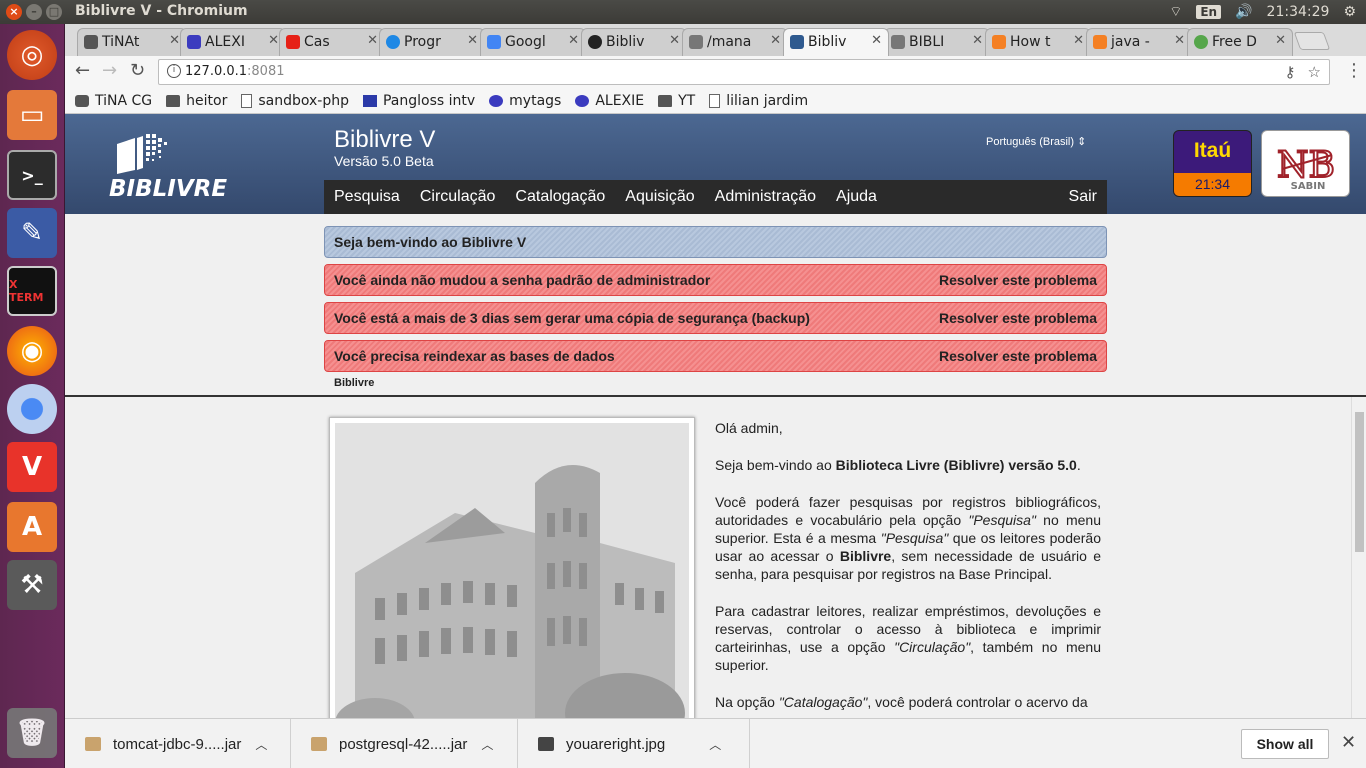 The width and height of the screenshot is (1366, 768). Describe the element at coordinates (32, 733) in the screenshot. I see `trash-icon: 🗑` at that location.